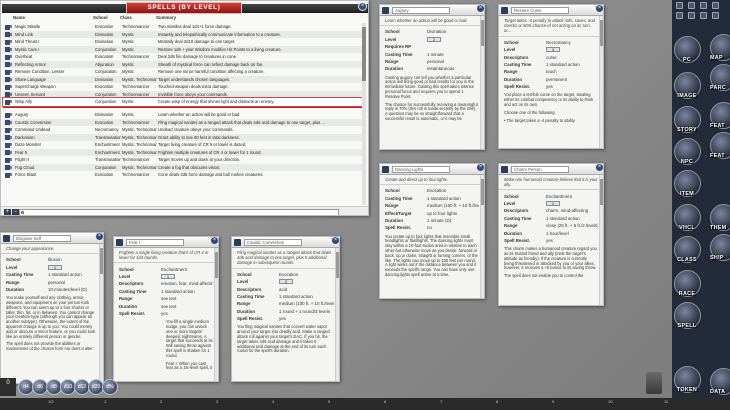  I want to click on trash-icon, so click(654, 383).